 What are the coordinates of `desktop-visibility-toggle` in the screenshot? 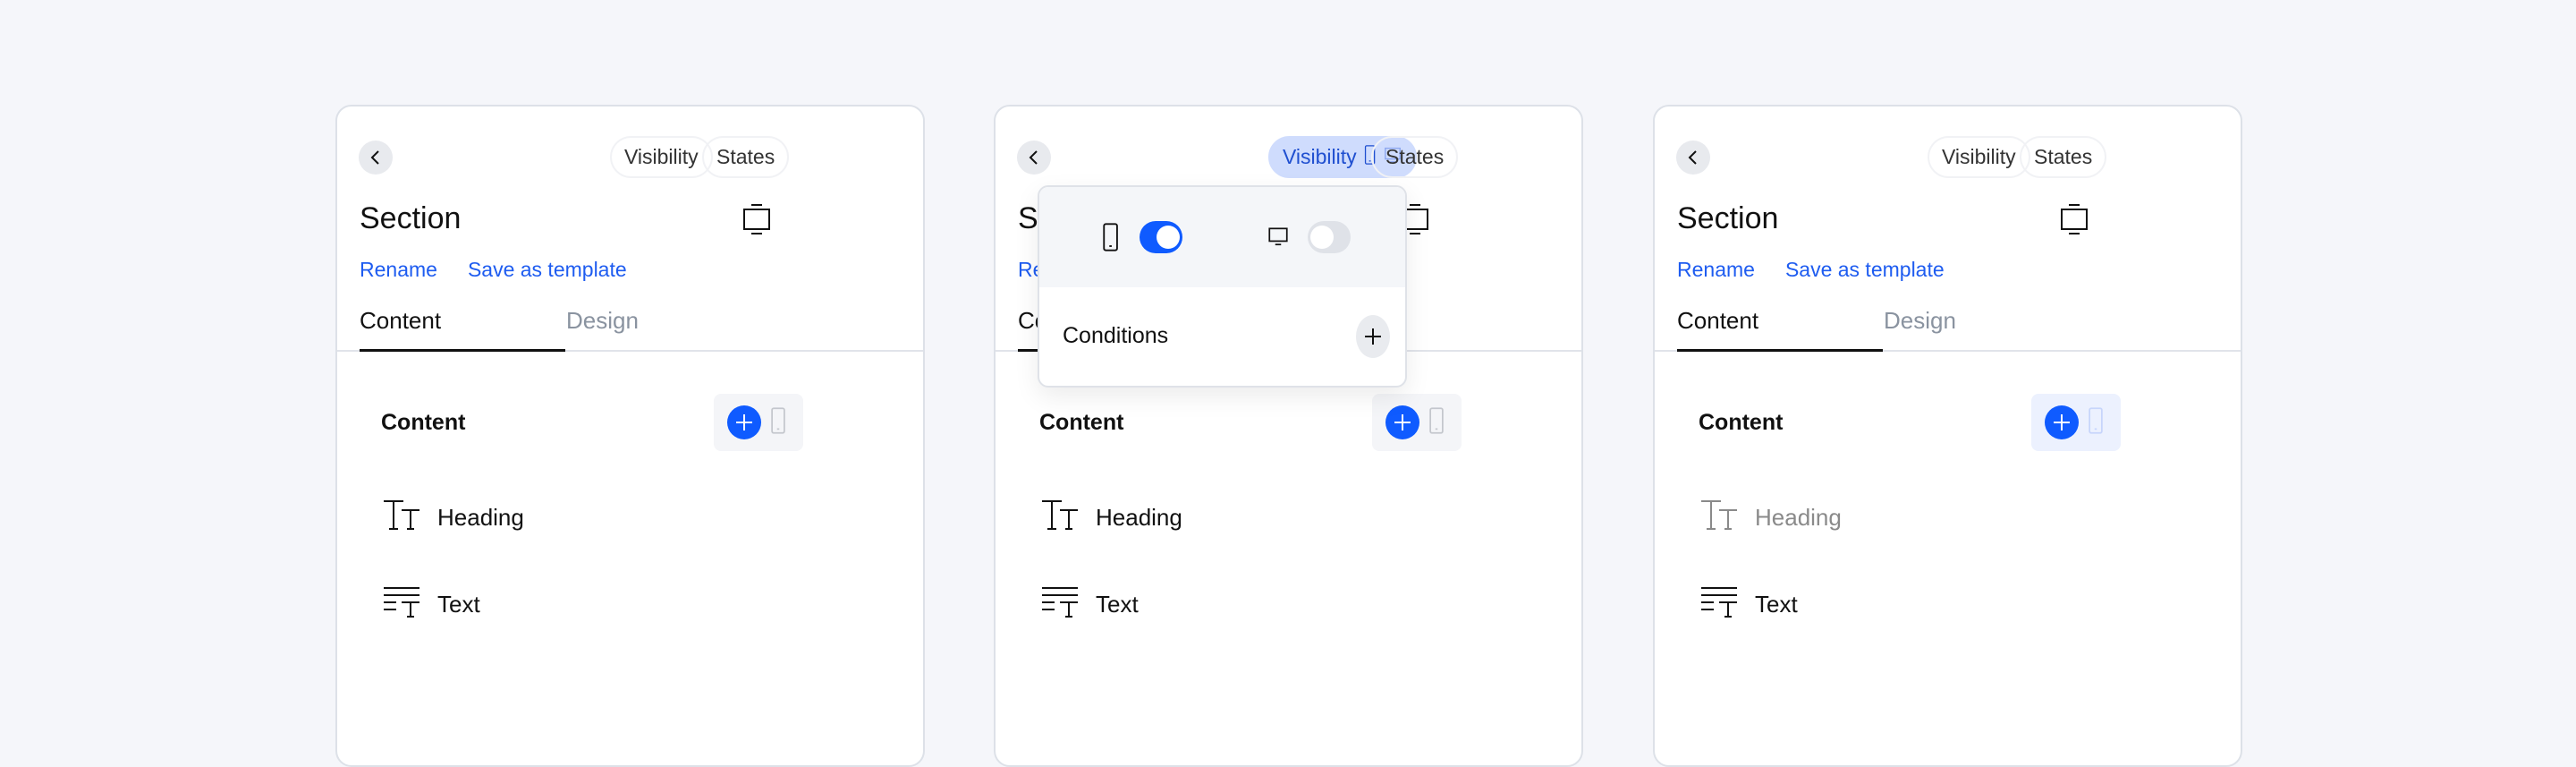 It's located at (1329, 237).